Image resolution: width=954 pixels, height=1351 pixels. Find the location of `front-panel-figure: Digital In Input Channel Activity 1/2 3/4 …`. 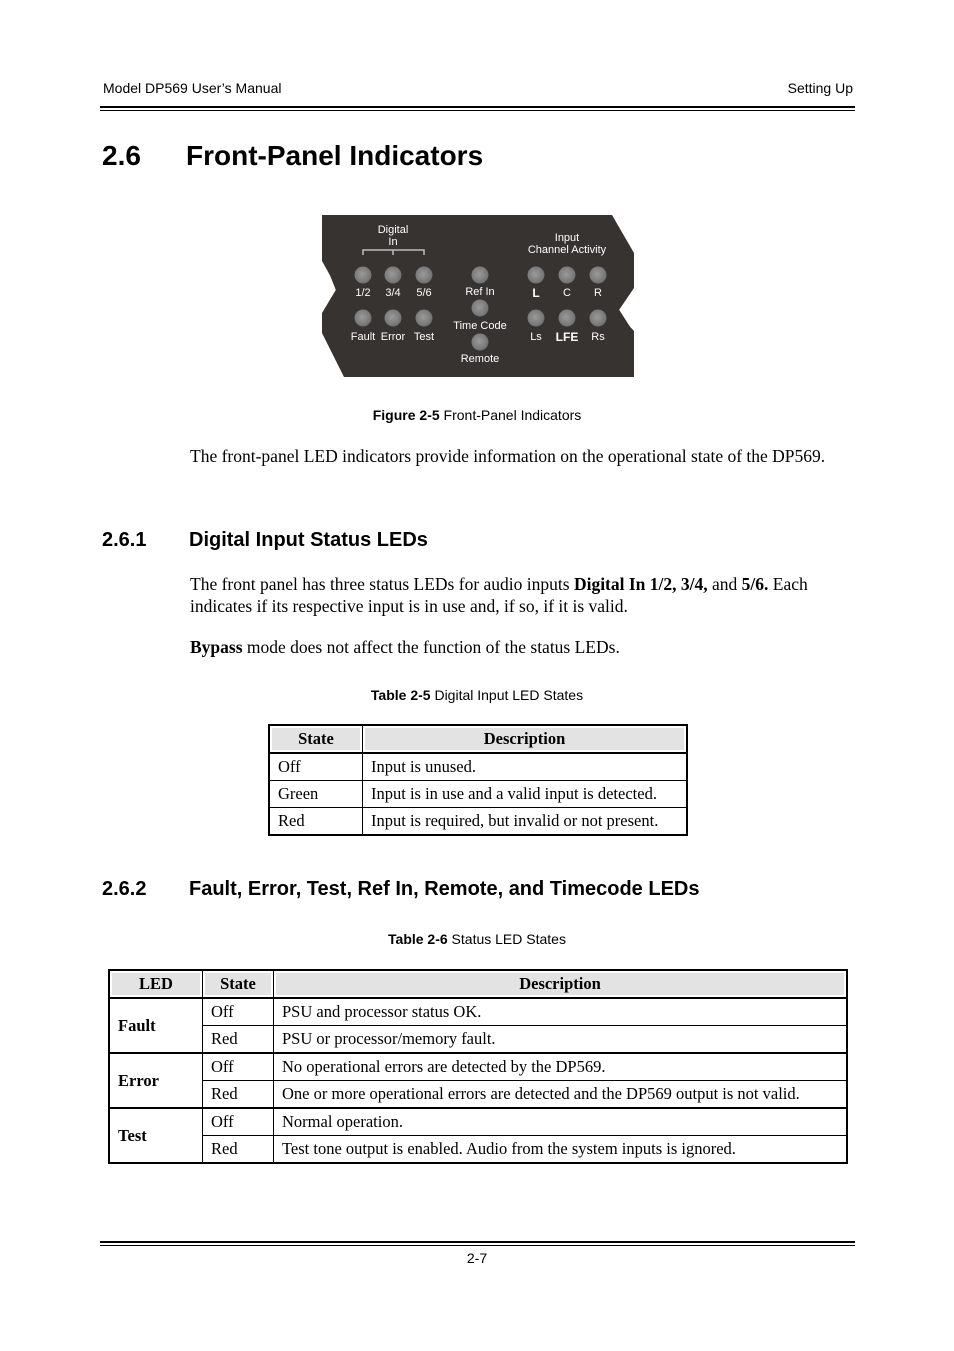

front-panel-figure: Digital In Input Channel Activity 1/2 3/4 … is located at coordinates (478, 295).